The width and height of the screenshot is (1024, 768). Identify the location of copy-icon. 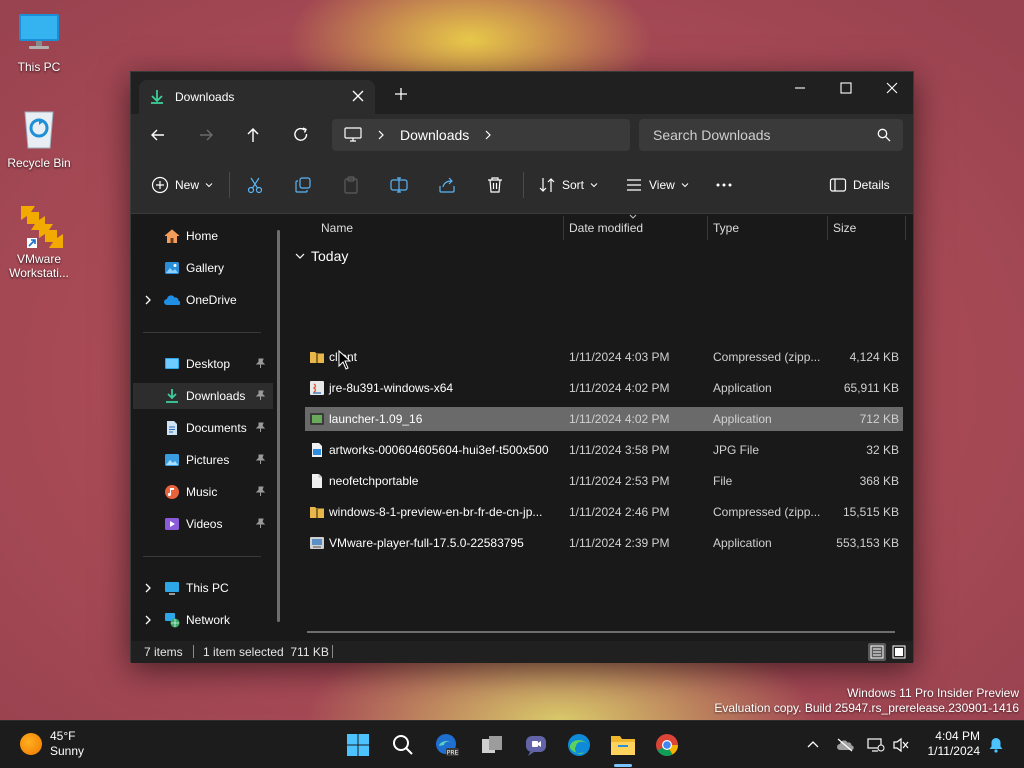
(303, 185).